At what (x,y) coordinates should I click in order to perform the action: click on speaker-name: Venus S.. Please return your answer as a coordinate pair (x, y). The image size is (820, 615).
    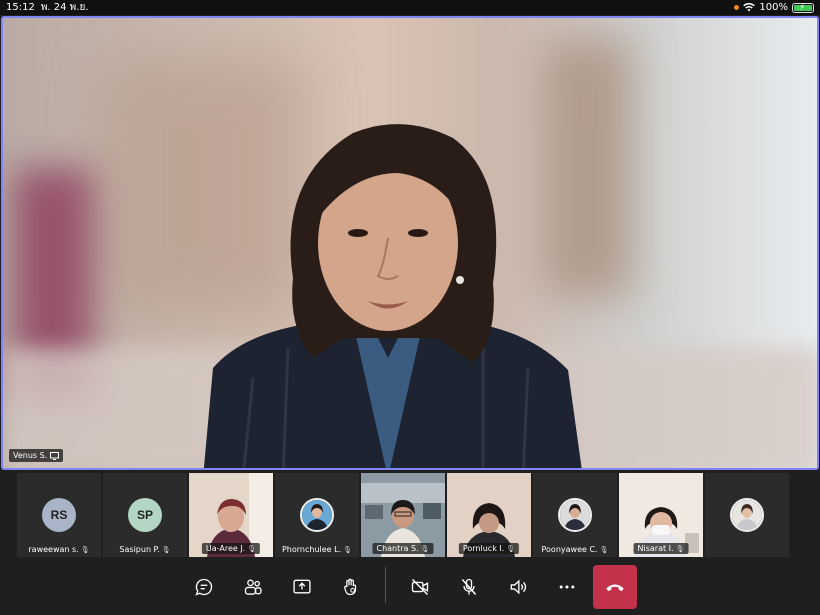
    Looking at the image, I should click on (30, 455).